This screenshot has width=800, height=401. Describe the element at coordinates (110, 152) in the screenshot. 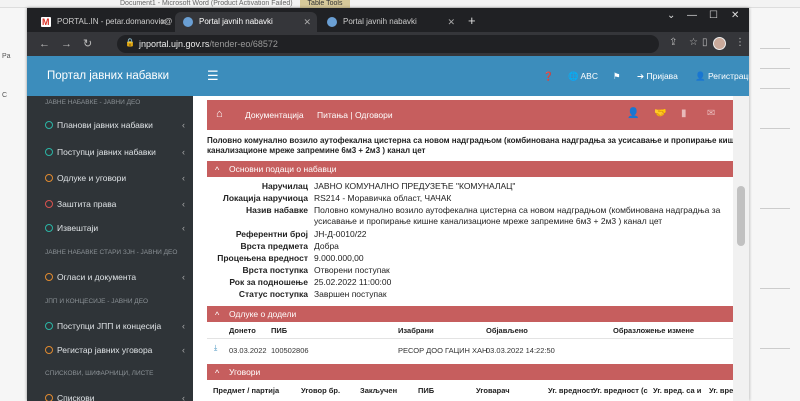

I see `sidebar-item-procedures: Поступци јавних набавки ‹` at that location.